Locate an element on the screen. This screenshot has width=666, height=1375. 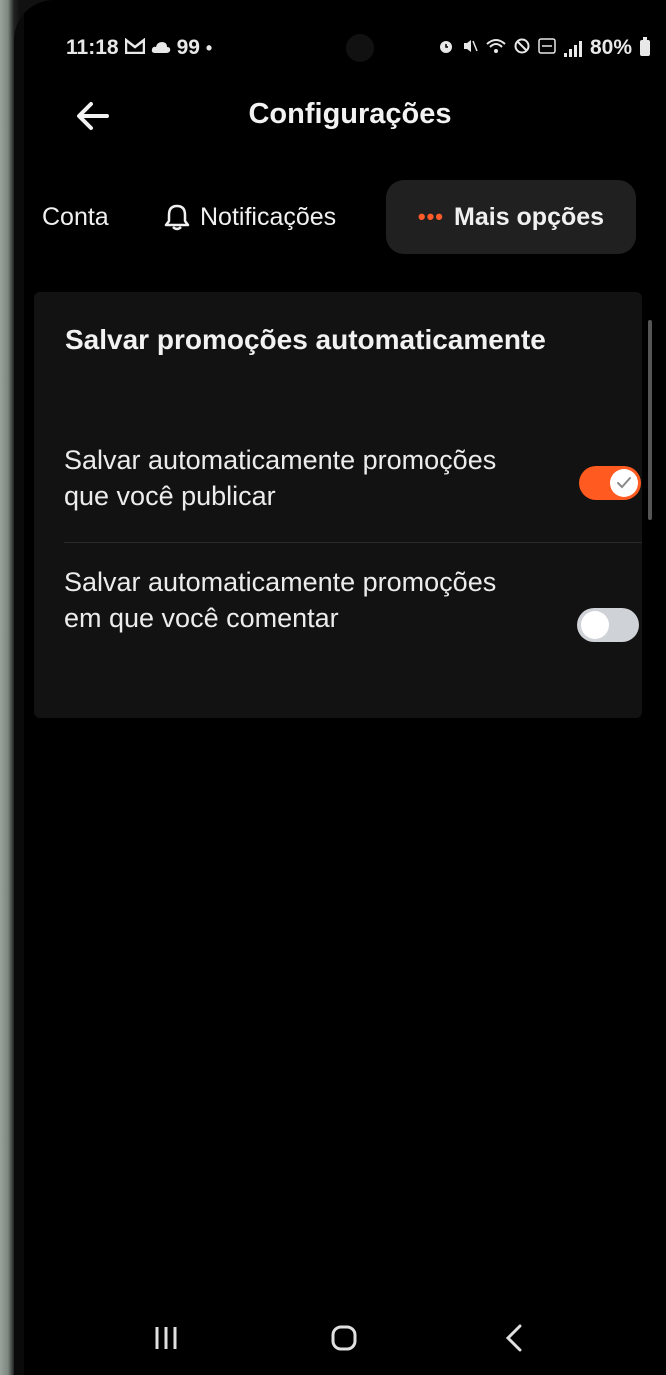
home-button is located at coordinates (344, 1338).